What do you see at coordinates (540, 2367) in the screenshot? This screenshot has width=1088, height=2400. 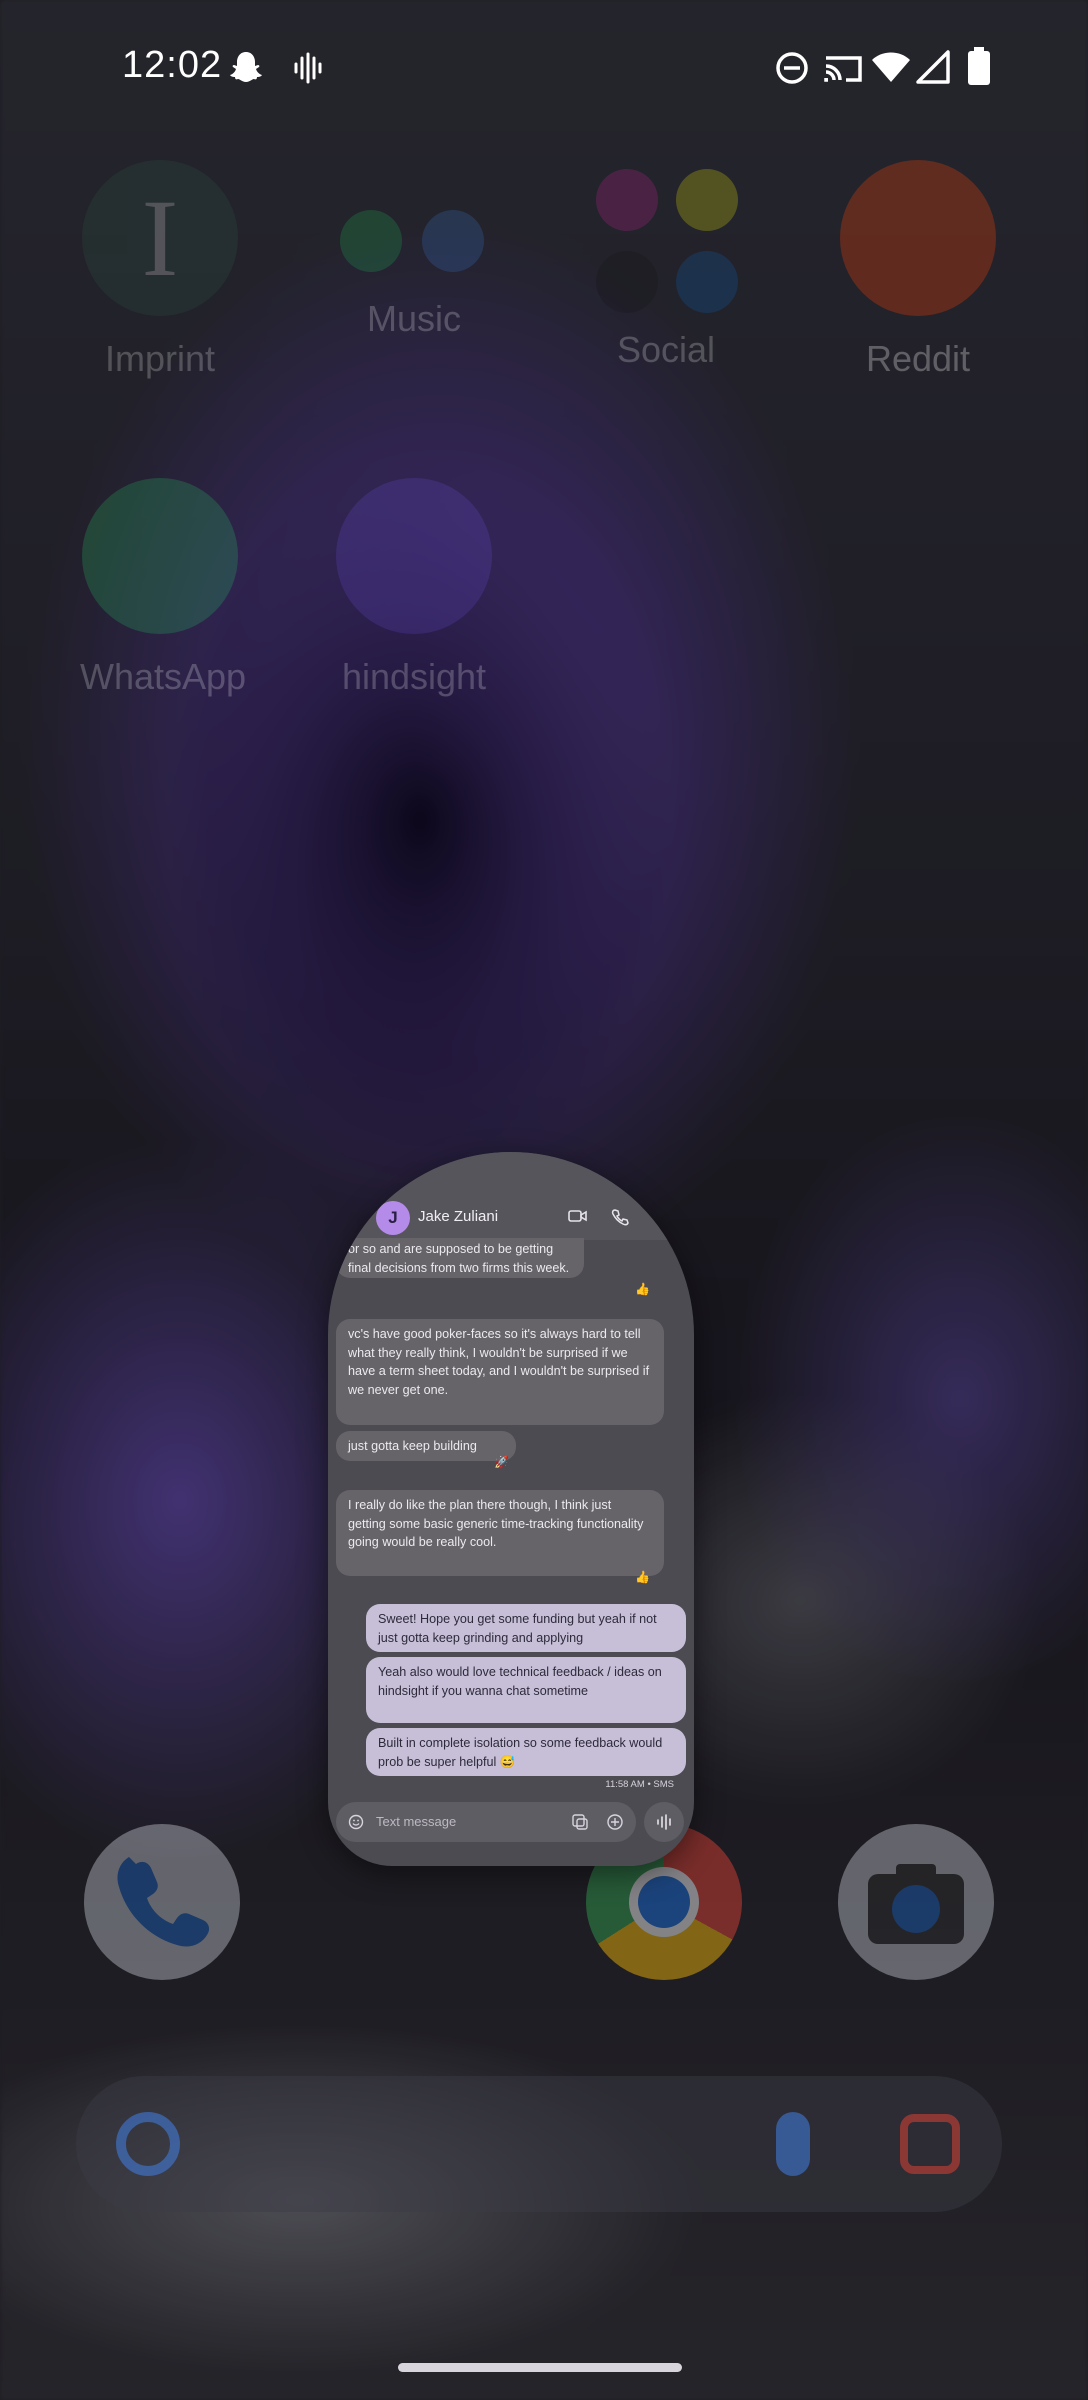 I see `gesture-nav-bar` at bounding box center [540, 2367].